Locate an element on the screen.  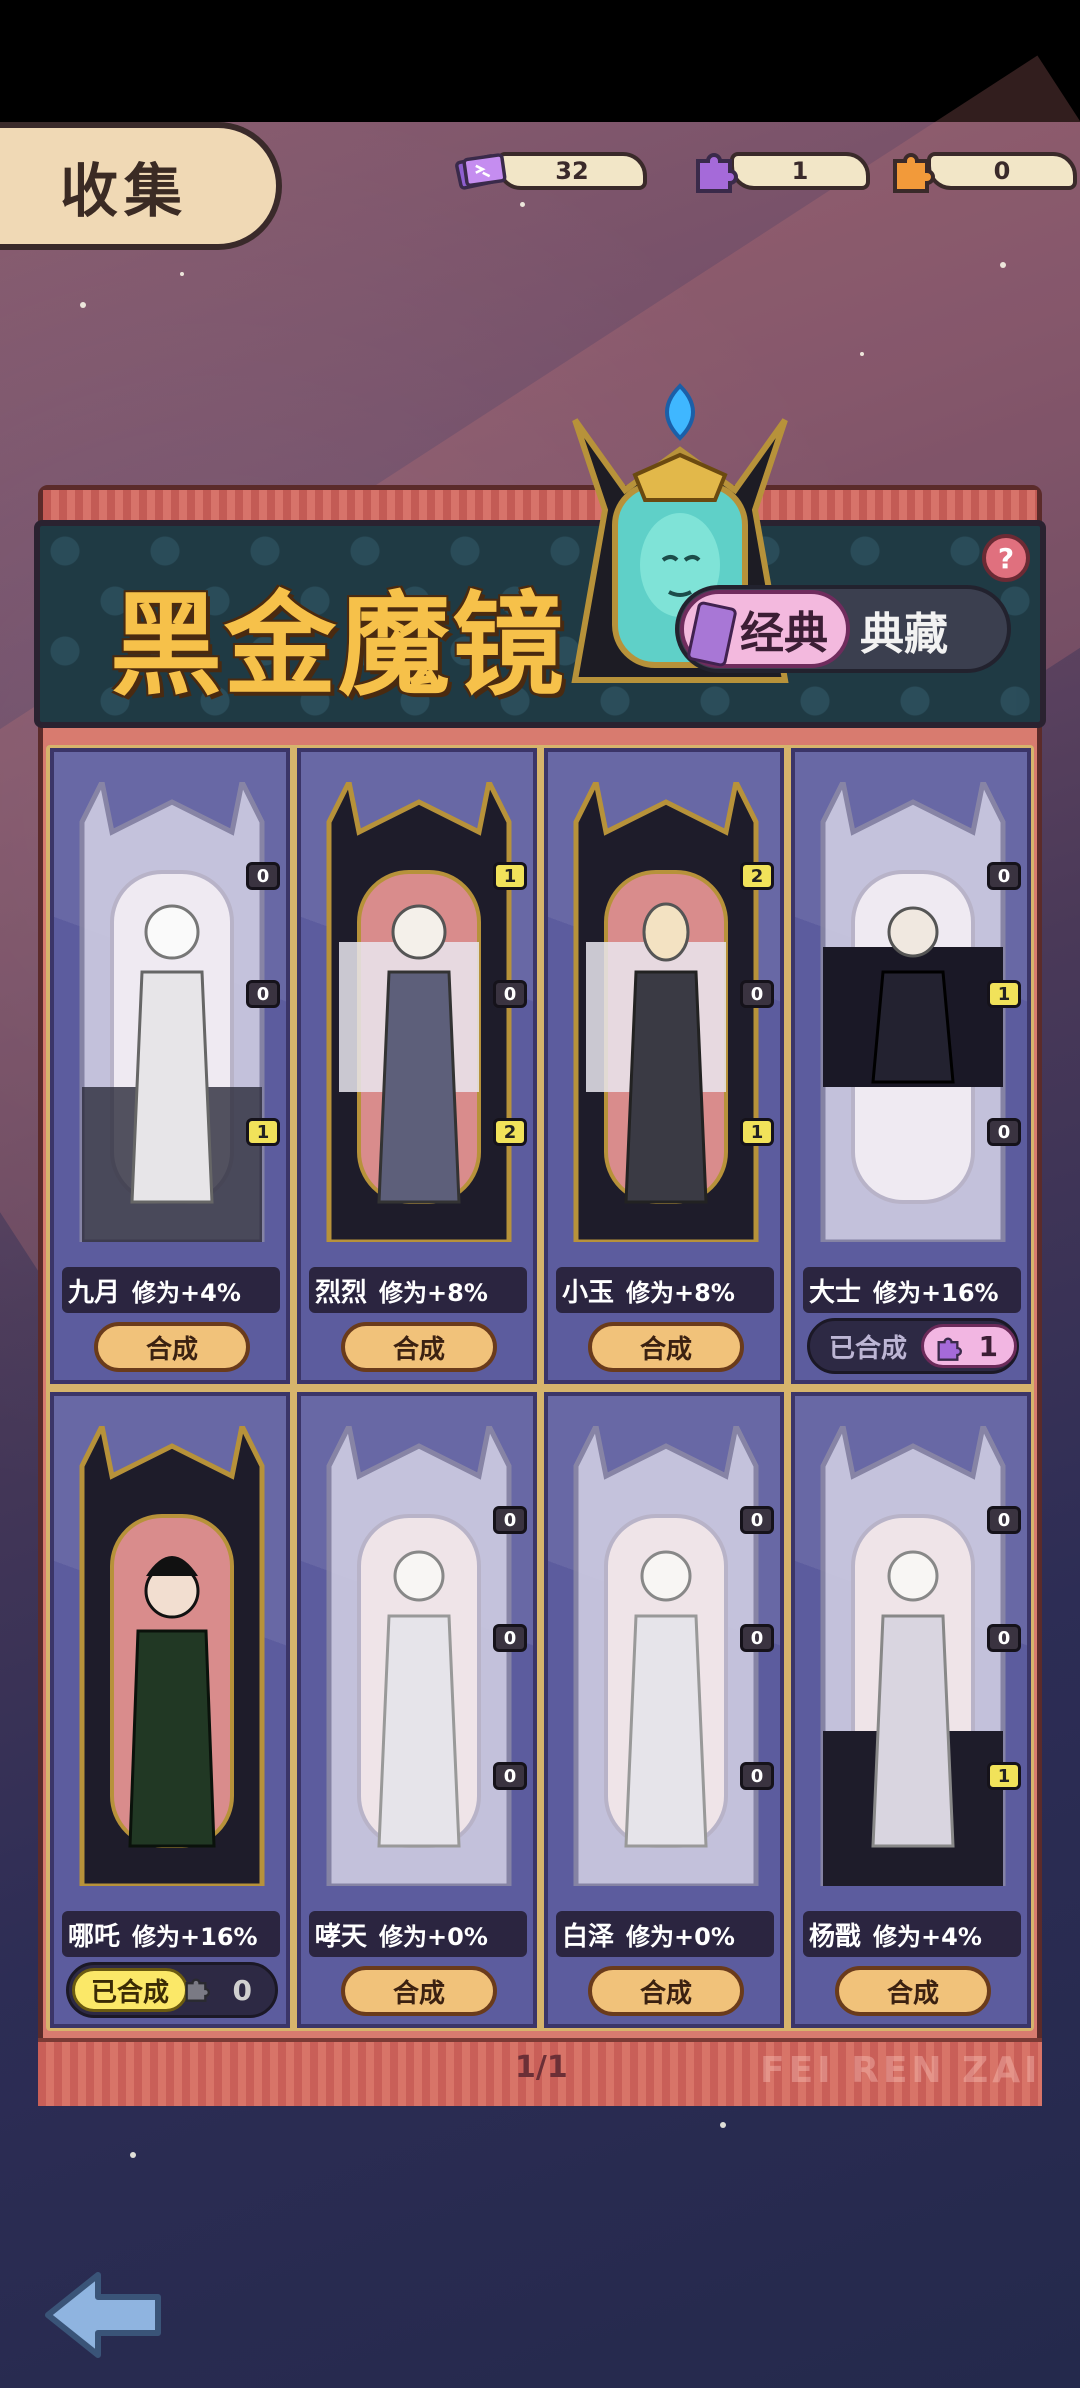
card-lielie: 1 0 2 烈烈 修为+8% 合成 is located at coordinates (417, 1066).